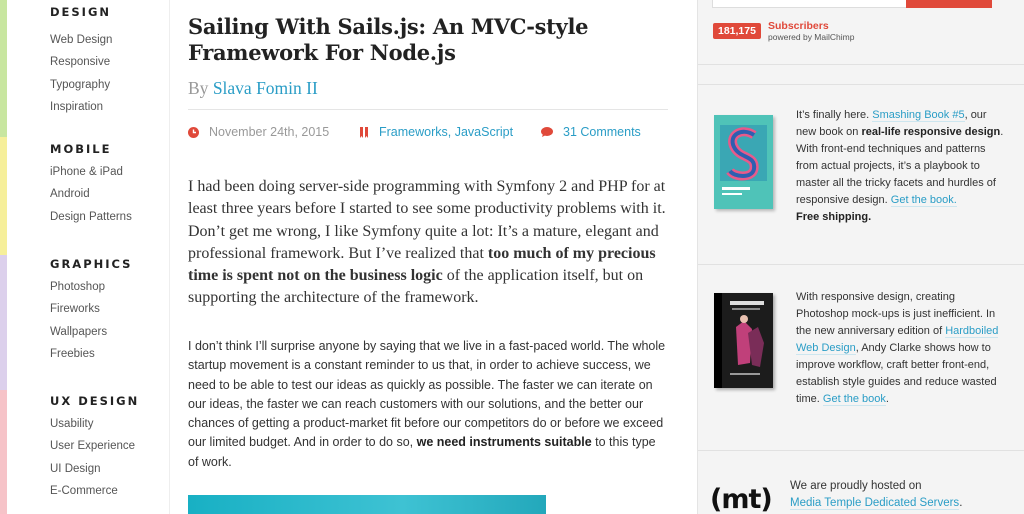 The height and width of the screenshot is (514, 1024). Describe the element at coordinates (94, 491) in the screenshot. I see `nav-item-e-commerce: E-Commerce` at that location.